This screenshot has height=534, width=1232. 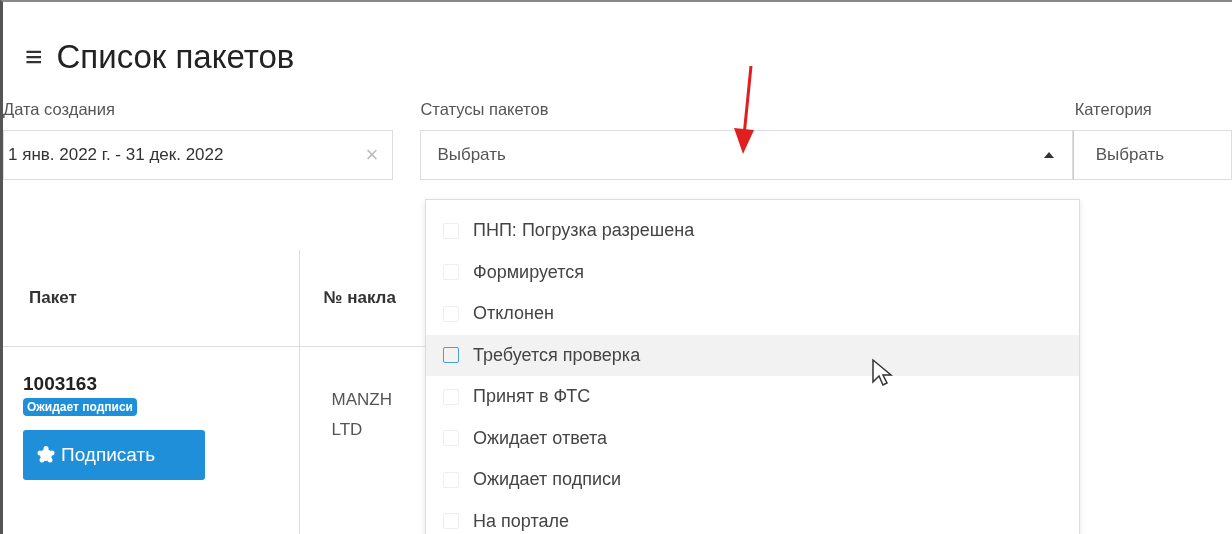 What do you see at coordinates (60, 384) in the screenshot?
I see `package-number: 1003163` at bounding box center [60, 384].